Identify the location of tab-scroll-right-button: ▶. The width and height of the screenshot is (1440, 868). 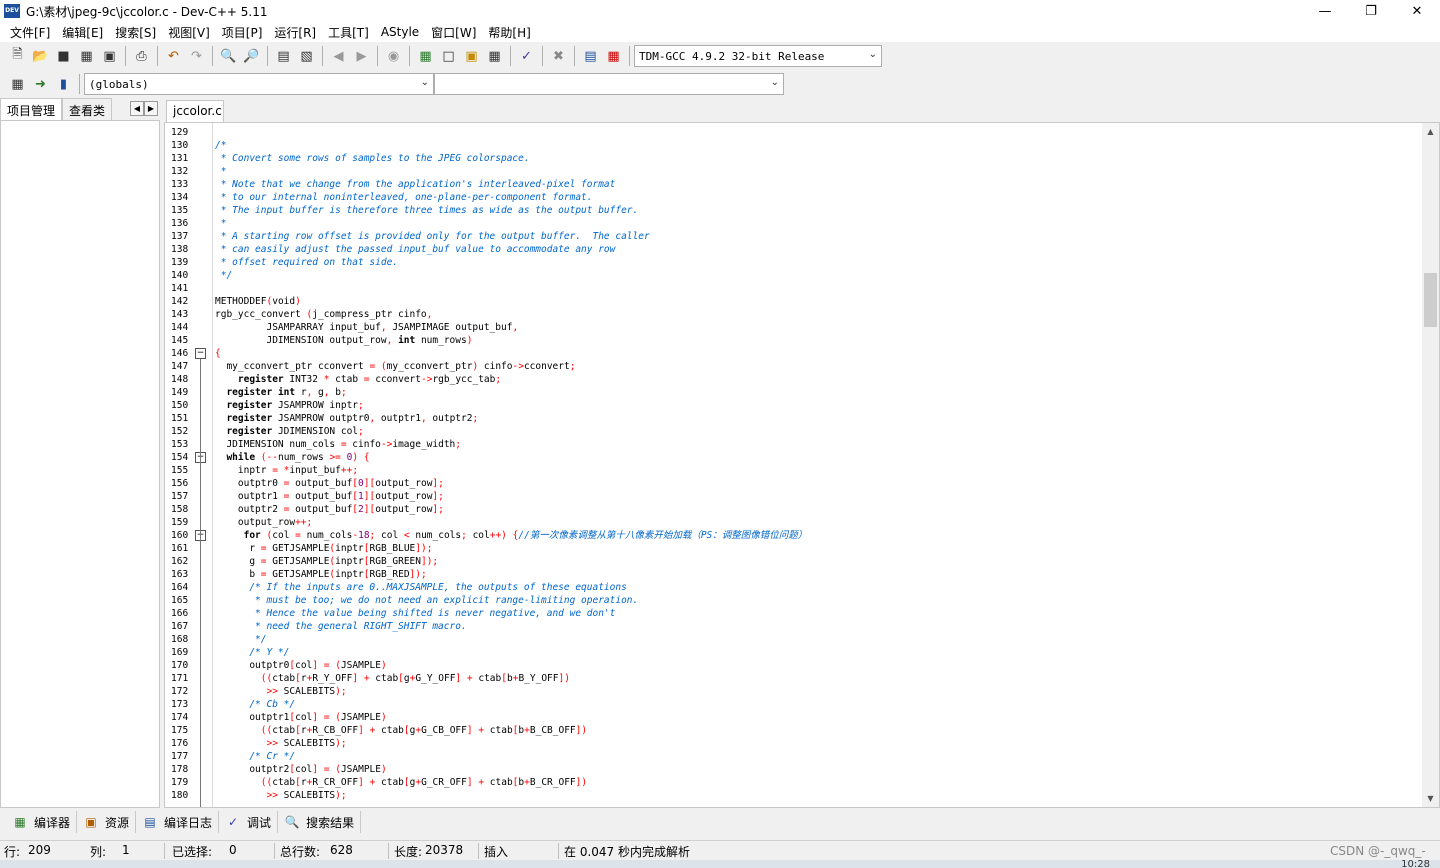
(151, 108).